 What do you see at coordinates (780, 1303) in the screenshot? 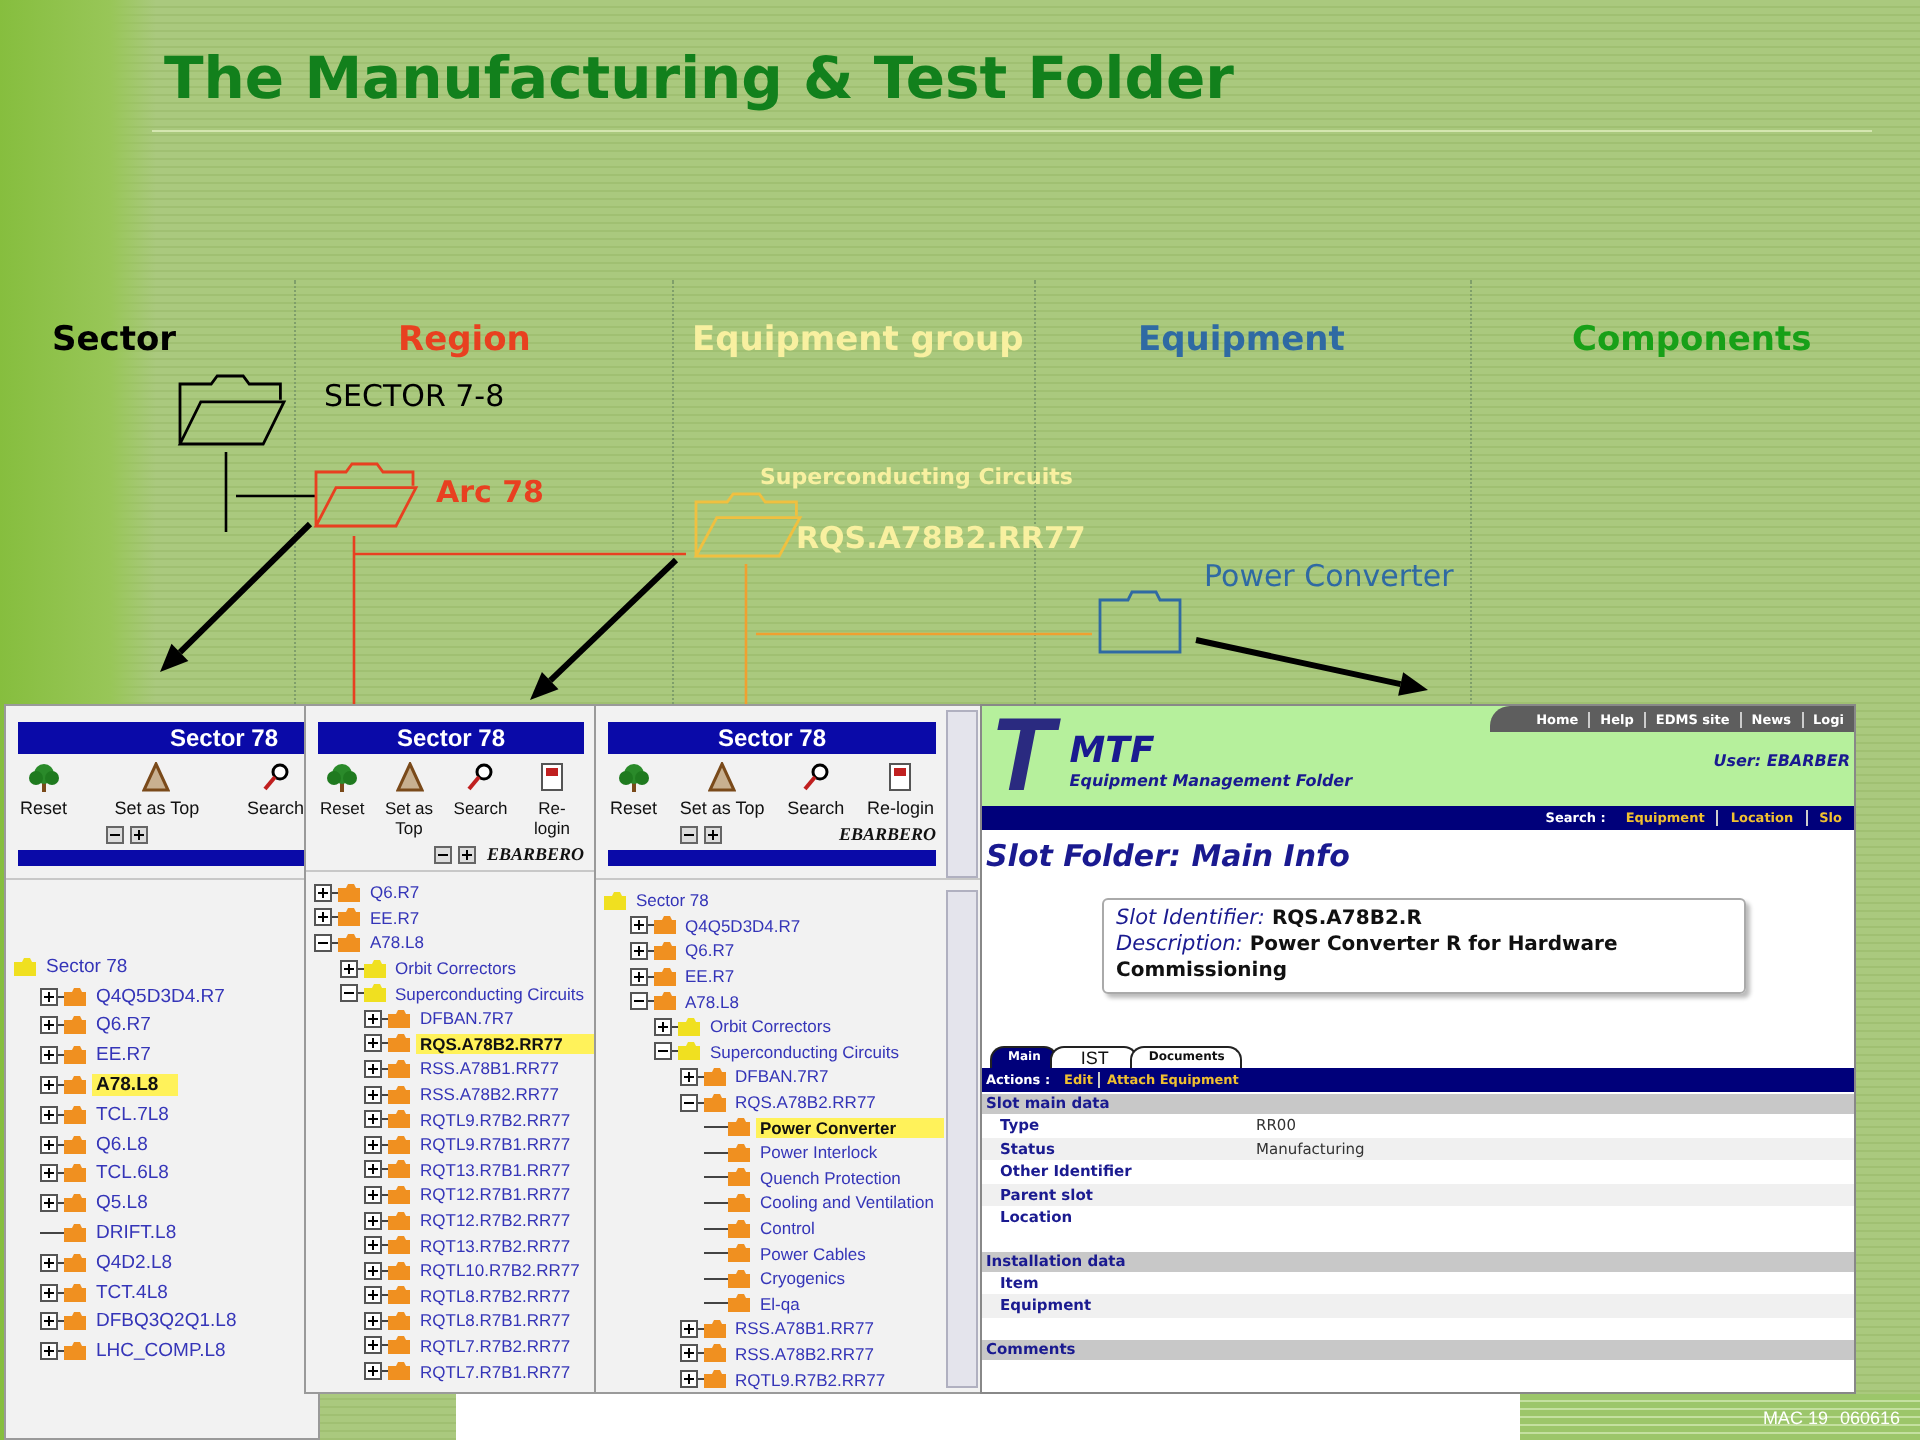
I see `tree-item: El-qa` at bounding box center [780, 1303].